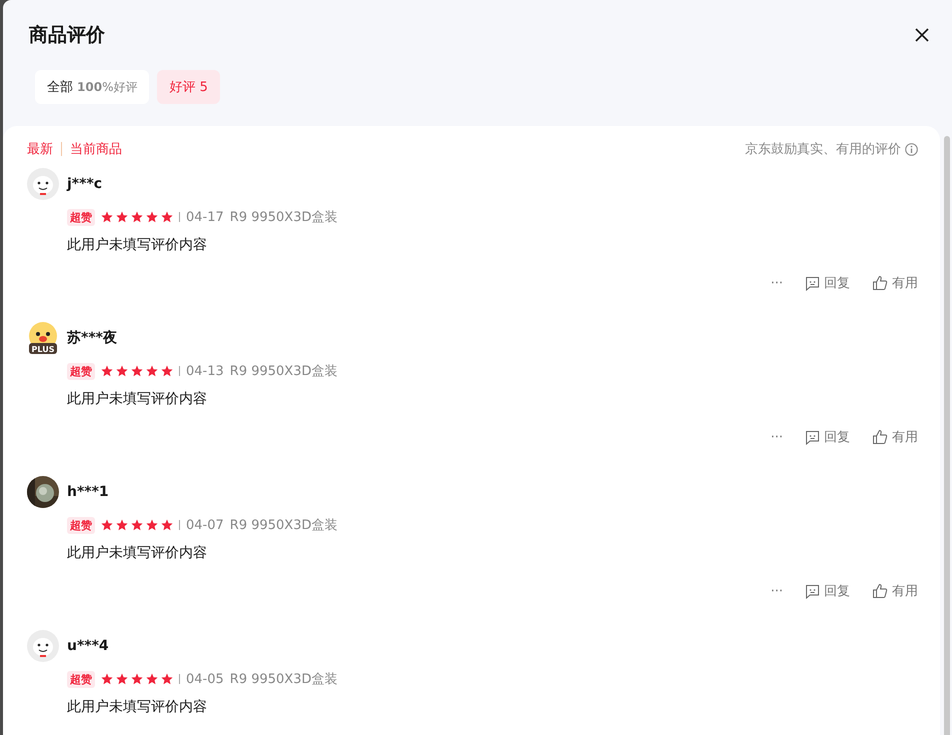  What do you see at coordinates (92, 338) in the screenshot?
I see `user-name: 苏***夜` at bounding box center [92, 338].